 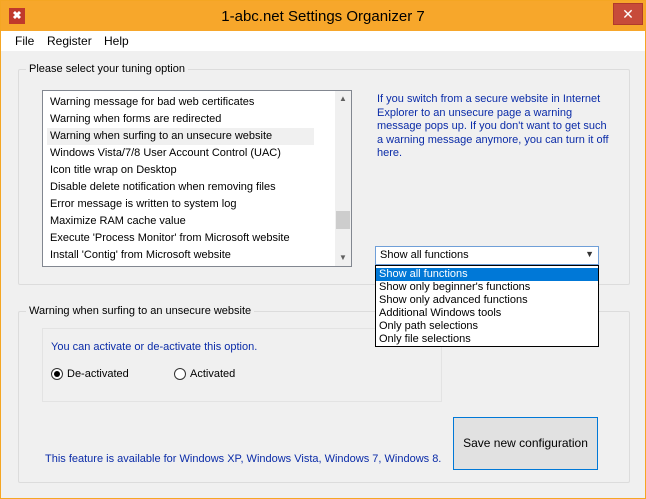 What do you see at coordinates (180, 374) in the screenshot?
I see `radio-activated` at bounding box center [180, 374].